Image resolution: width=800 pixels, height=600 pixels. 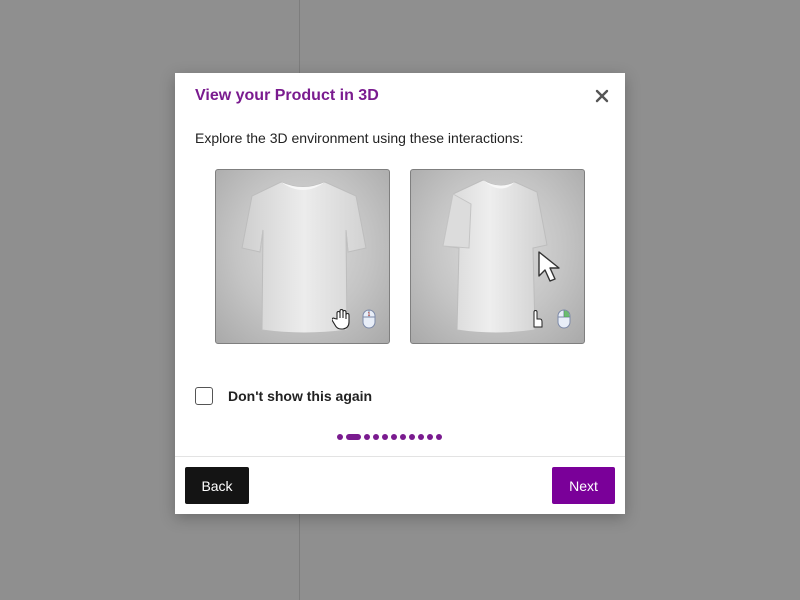 I want to click on svg-text: 1, so click(x=368, y=315).